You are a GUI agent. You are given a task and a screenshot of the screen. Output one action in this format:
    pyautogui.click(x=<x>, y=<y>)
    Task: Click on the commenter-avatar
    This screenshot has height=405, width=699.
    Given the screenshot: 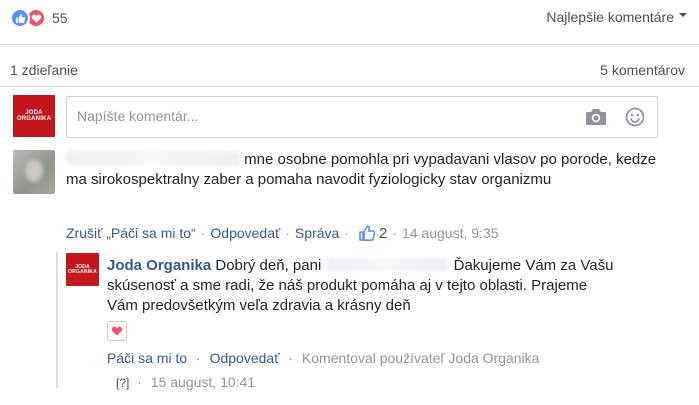 What is the action you would take?
    pyautogui.click(x=34, y=172)
    